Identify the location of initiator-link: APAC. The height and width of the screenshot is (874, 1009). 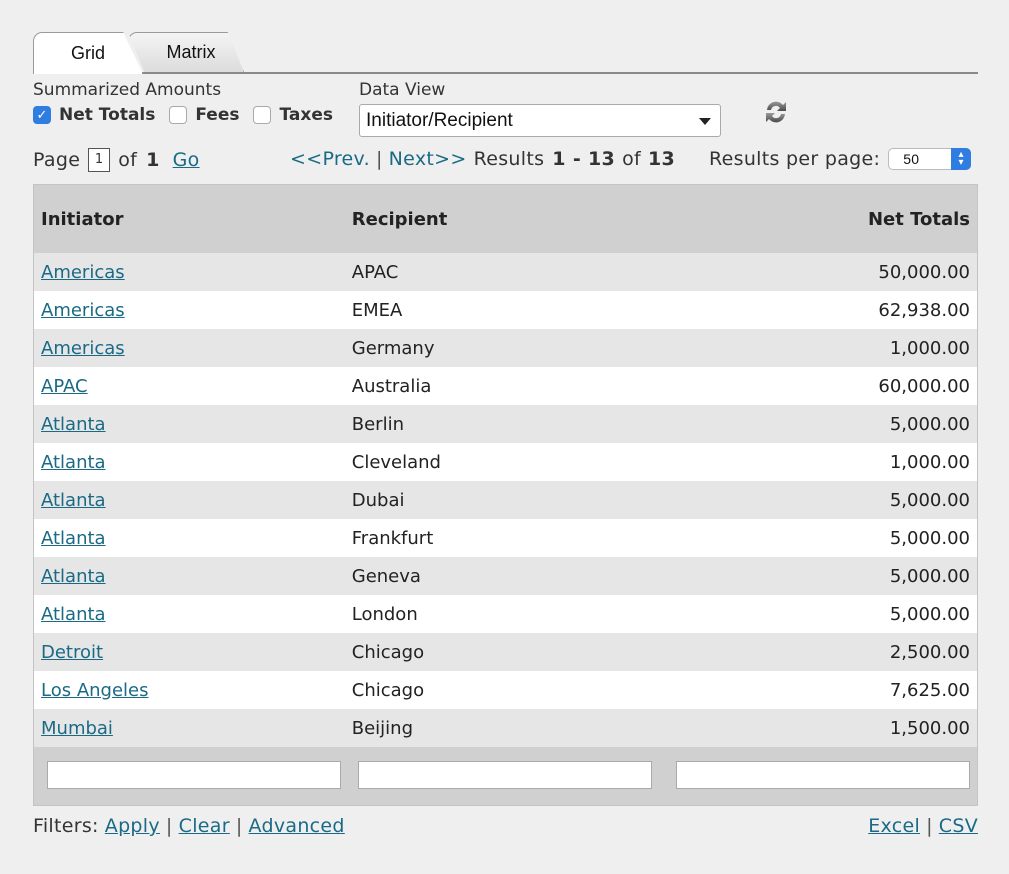
(64, 386).